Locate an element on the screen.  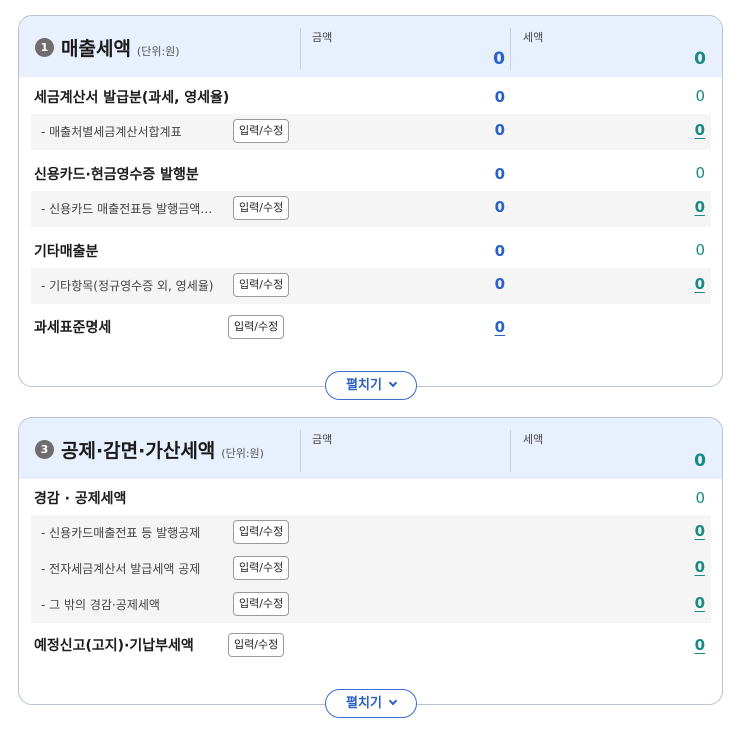
list-item: 과세표준명세 입력/수정 0 is located at coordinates (370, 328).